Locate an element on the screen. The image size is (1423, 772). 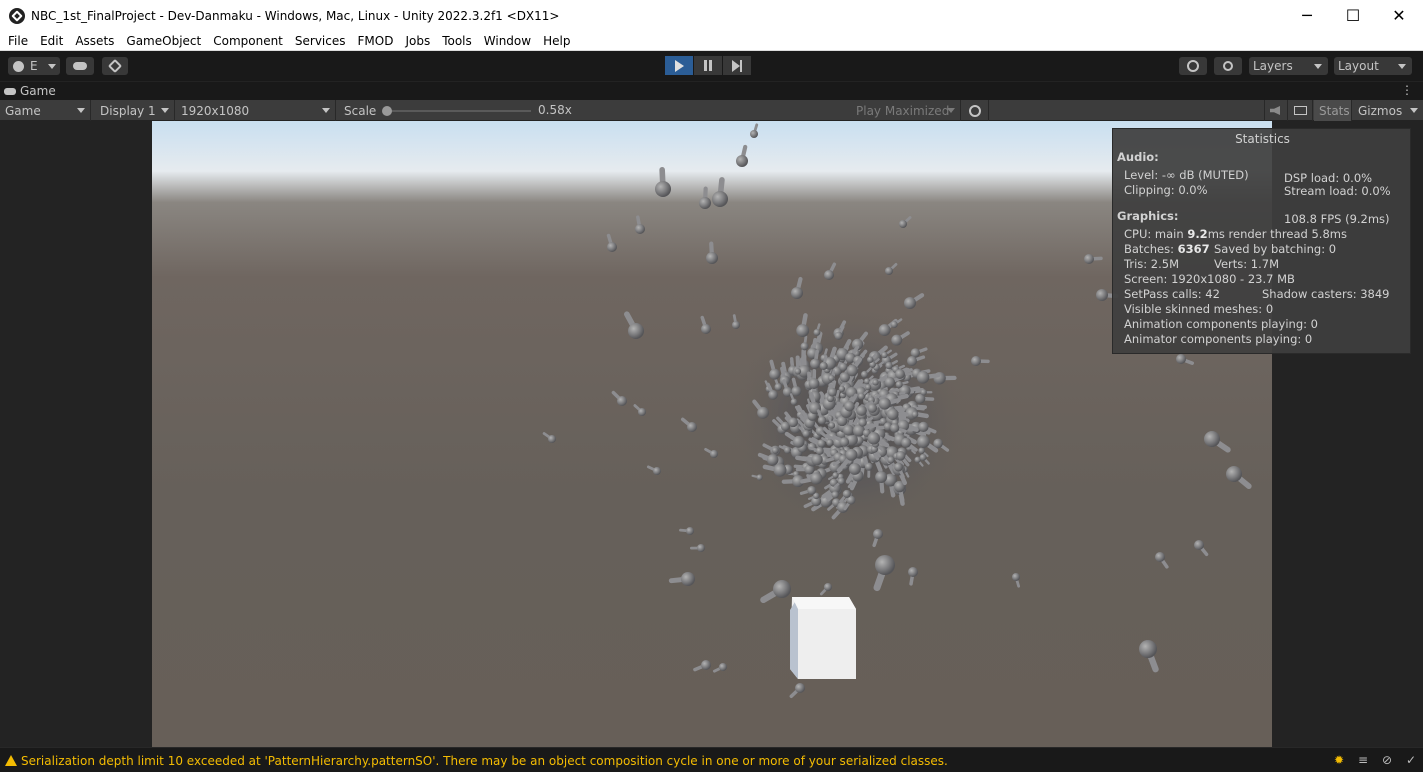
layout-dropdown: Layout is located at coordinates (1373, 66).